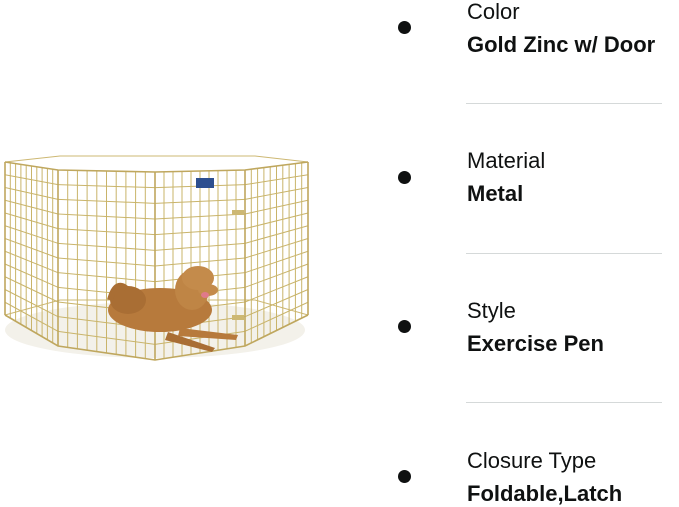 The height and width of the screenshot is (507, 679). What do you see at coordinates (493, 12) in the screenshot?
I see `spec-label: Color` at bounding box center [493, 12].